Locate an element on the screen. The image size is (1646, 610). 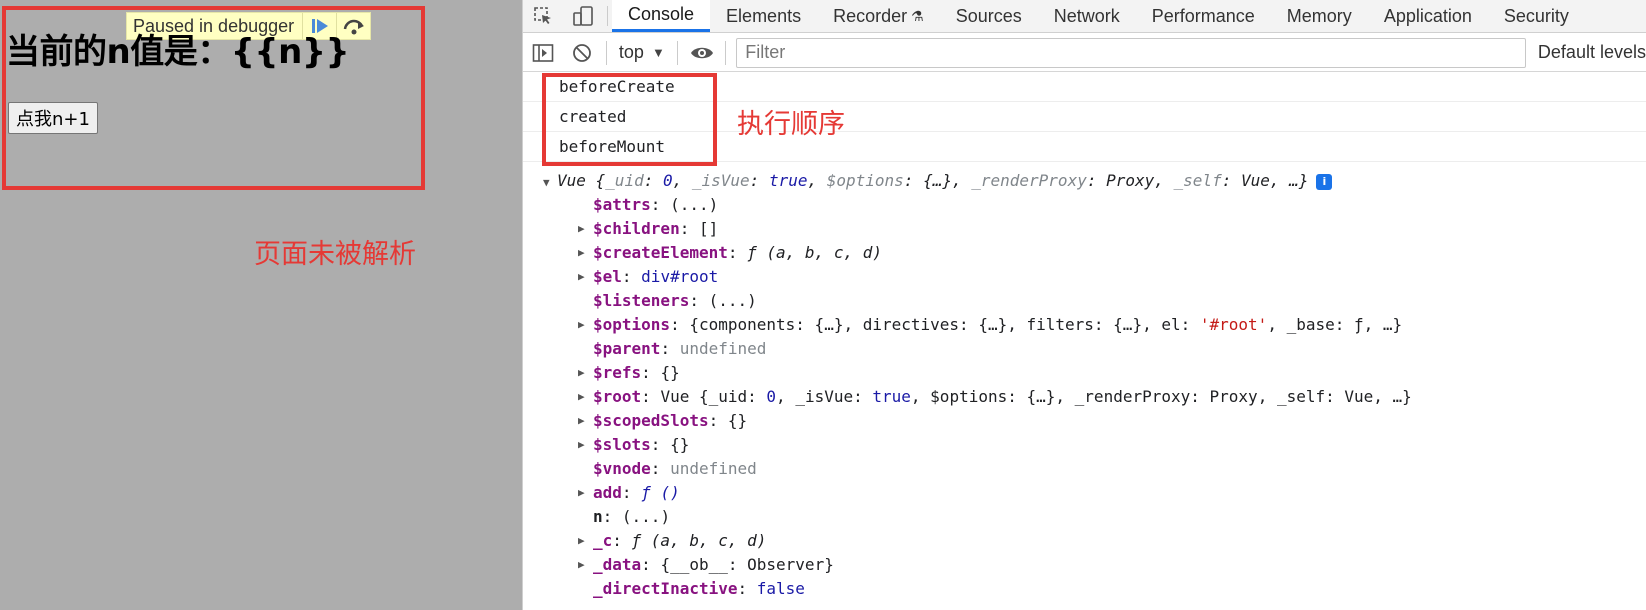
sidebar-toggle-icon is located at coordinates (543, 52).